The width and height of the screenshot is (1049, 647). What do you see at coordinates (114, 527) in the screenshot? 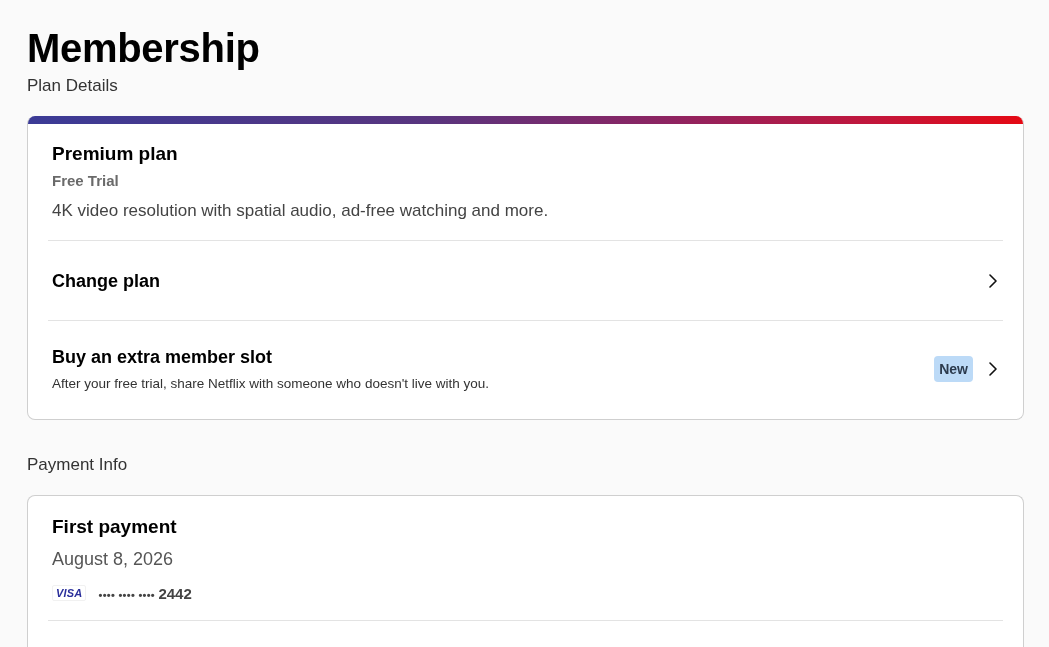
I see `payment-label: First payment` at bounding box center [114, 527].